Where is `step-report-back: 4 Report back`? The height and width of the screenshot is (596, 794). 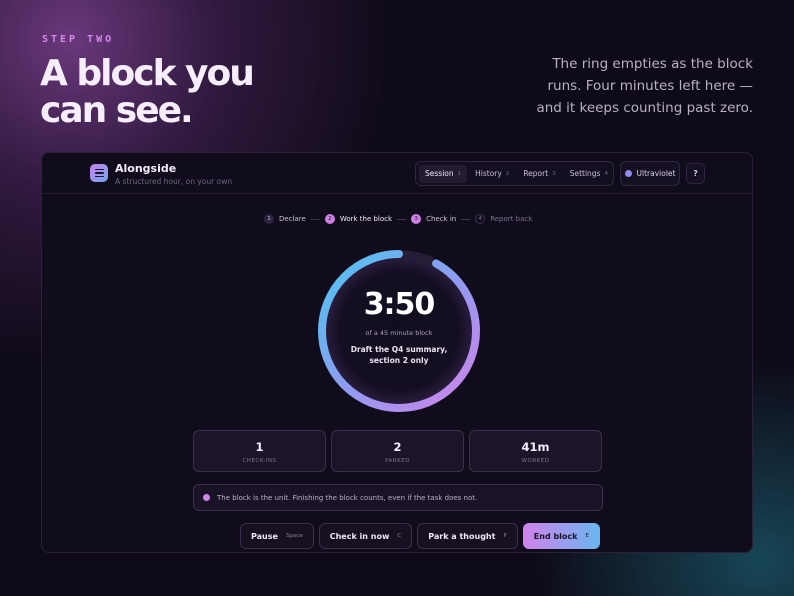
step-report-back: 4 Report back is located at coordinates (503, 219).